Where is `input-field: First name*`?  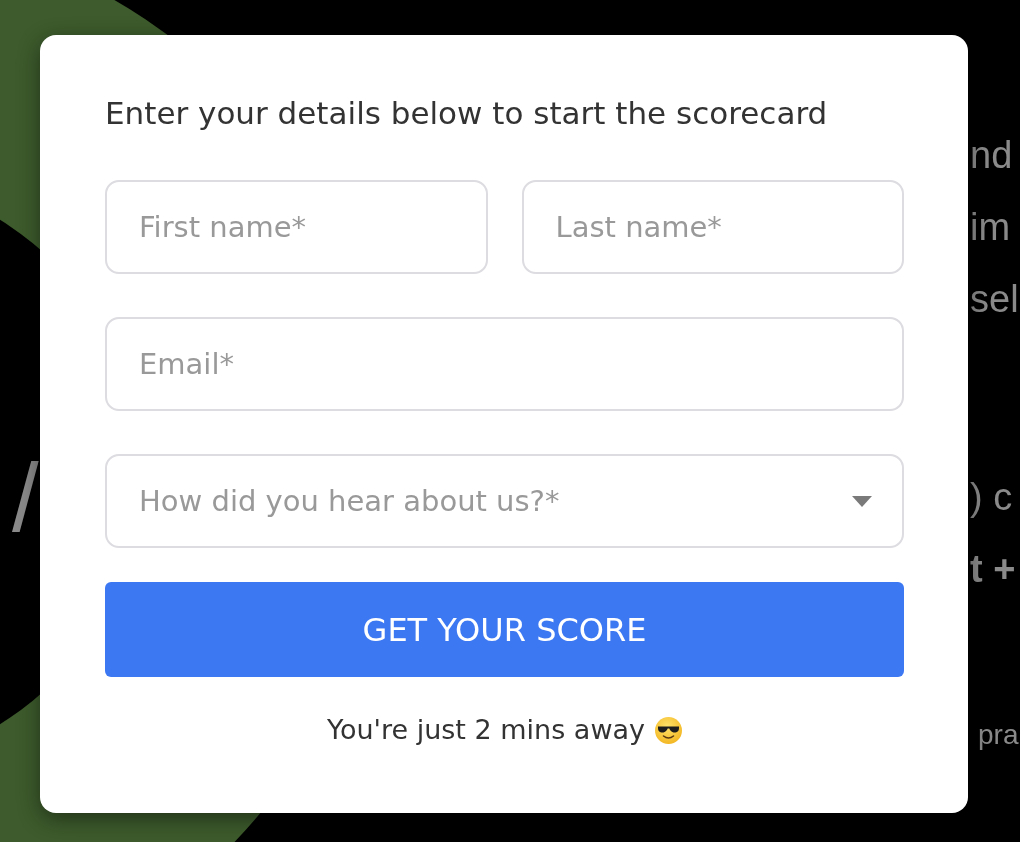
input-field: First name* is located at coordinates (296, 227).